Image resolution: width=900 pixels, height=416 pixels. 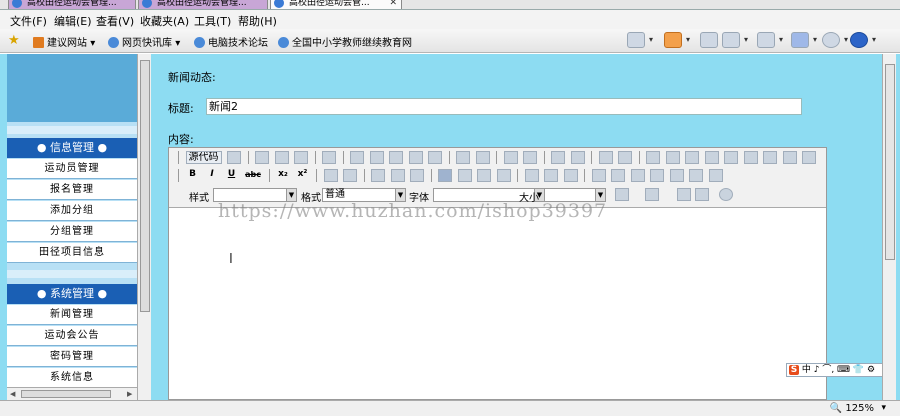 I want to click on ime-toolbar: S 中 ♪ ⌒, ⌨ 👕 ⚙, so click(x=839, y=370).